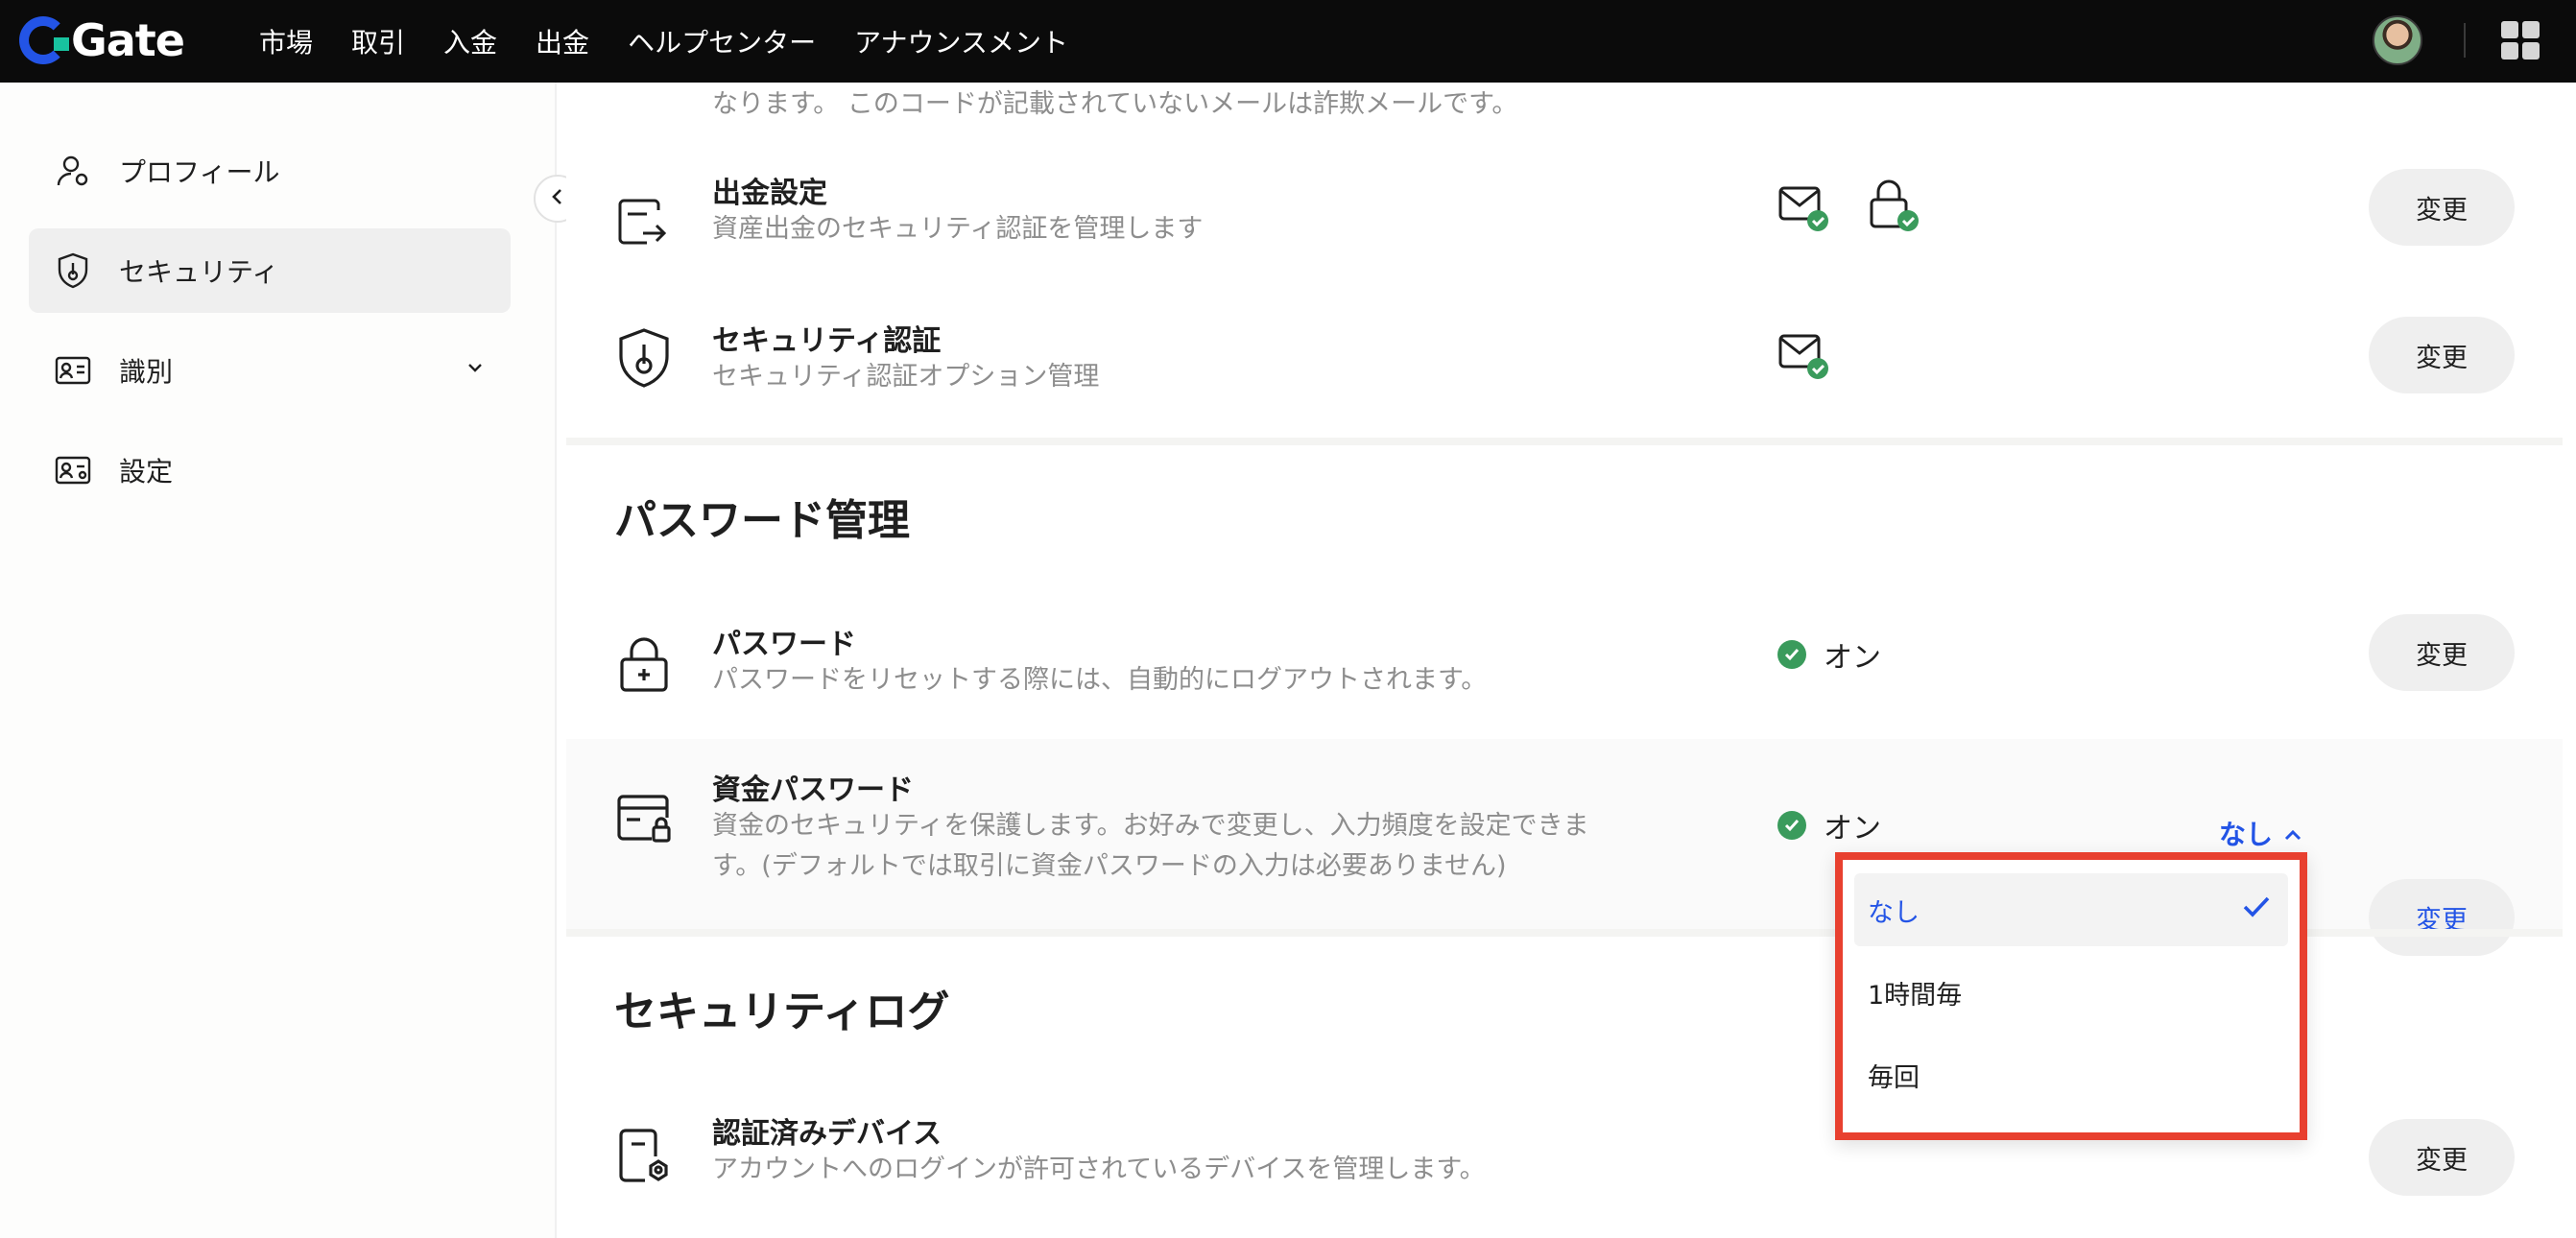  What do you see at coordinates (2071, 909) in the screenshot?
I see `frequency-option-none: なし` at bounding box center [2071, 909].